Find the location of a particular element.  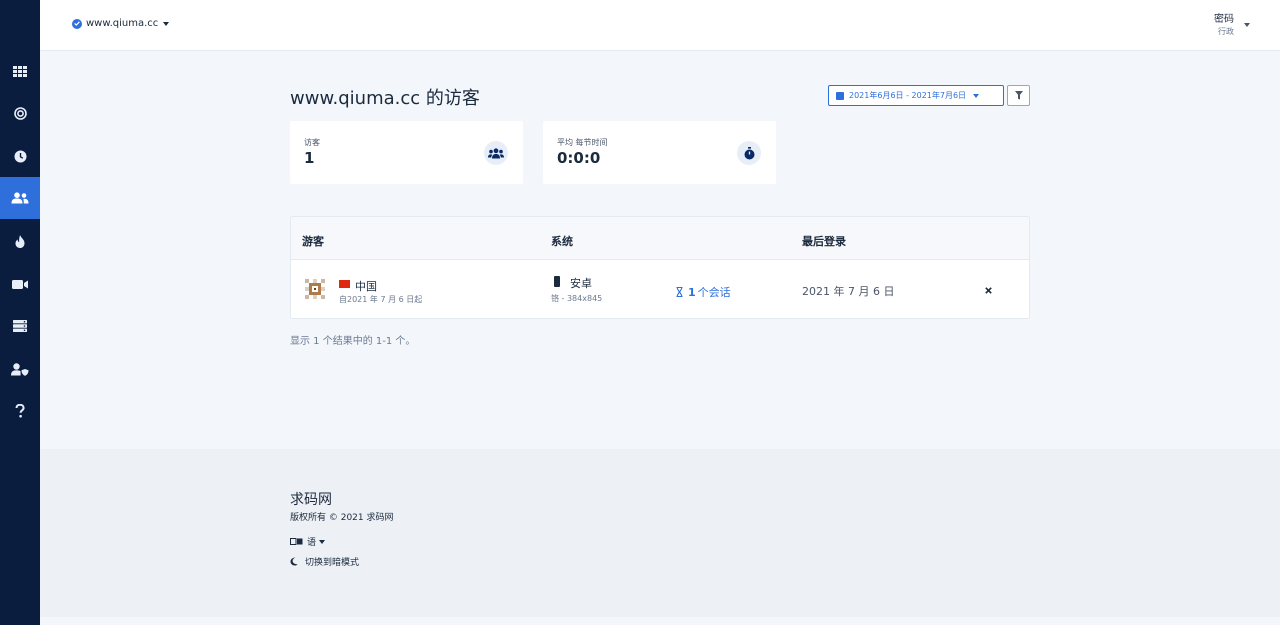

check-circle-icon is located at coordinates (77, 23).